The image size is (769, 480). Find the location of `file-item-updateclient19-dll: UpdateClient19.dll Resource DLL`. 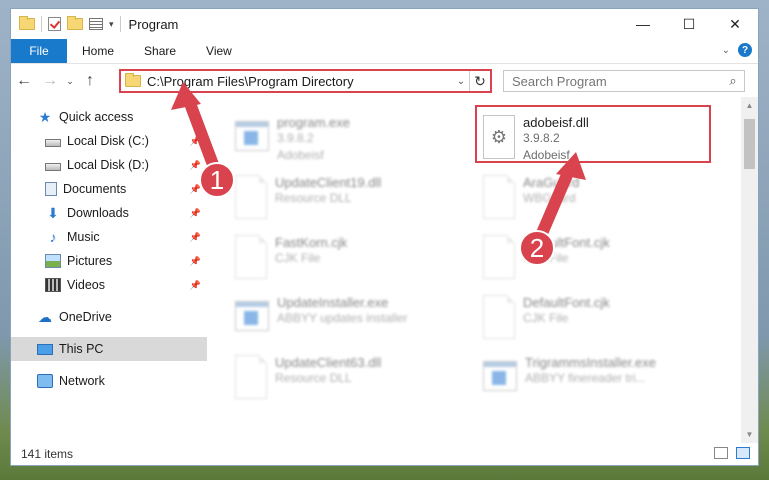

file-item-updateclient19-dll: UpdateClient19.dll Resource DLL is located at coordinates (348, 199).